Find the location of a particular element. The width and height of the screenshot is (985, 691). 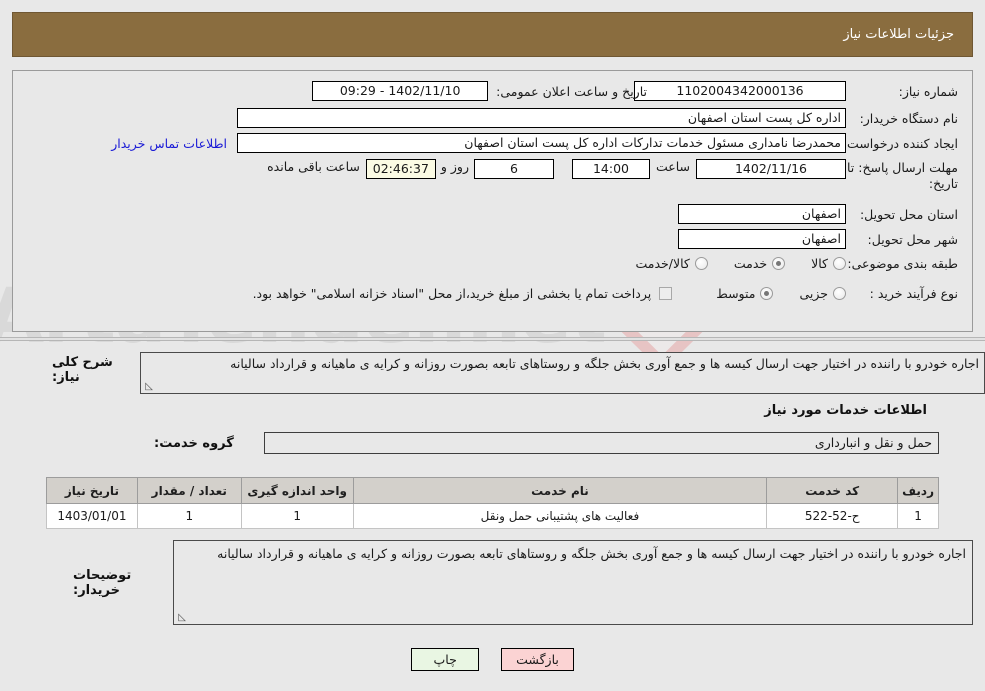

need-number-label: شماره نیاز: is located at coordinates (928, 91).